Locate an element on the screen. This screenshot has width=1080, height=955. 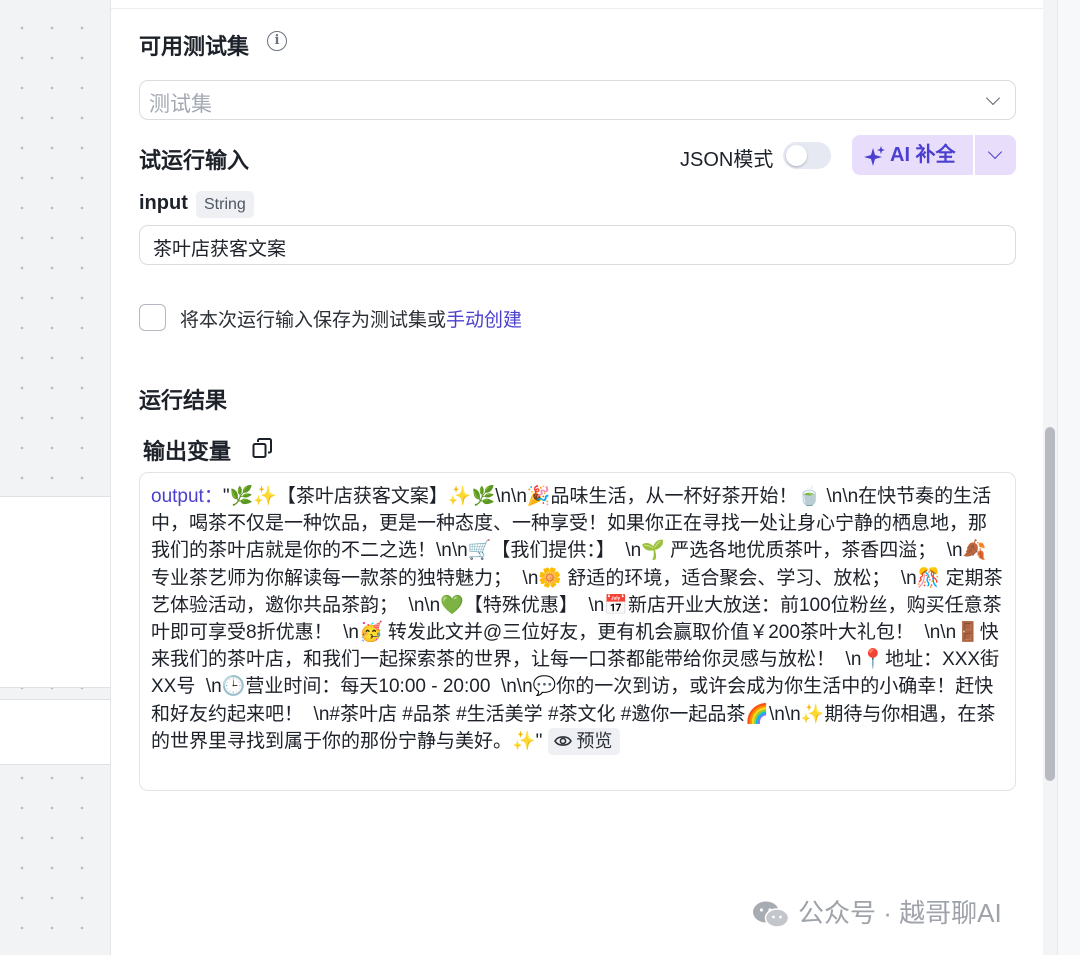
input-value-text: 茶叶店获客文案 is located at coordinates (220, 249).